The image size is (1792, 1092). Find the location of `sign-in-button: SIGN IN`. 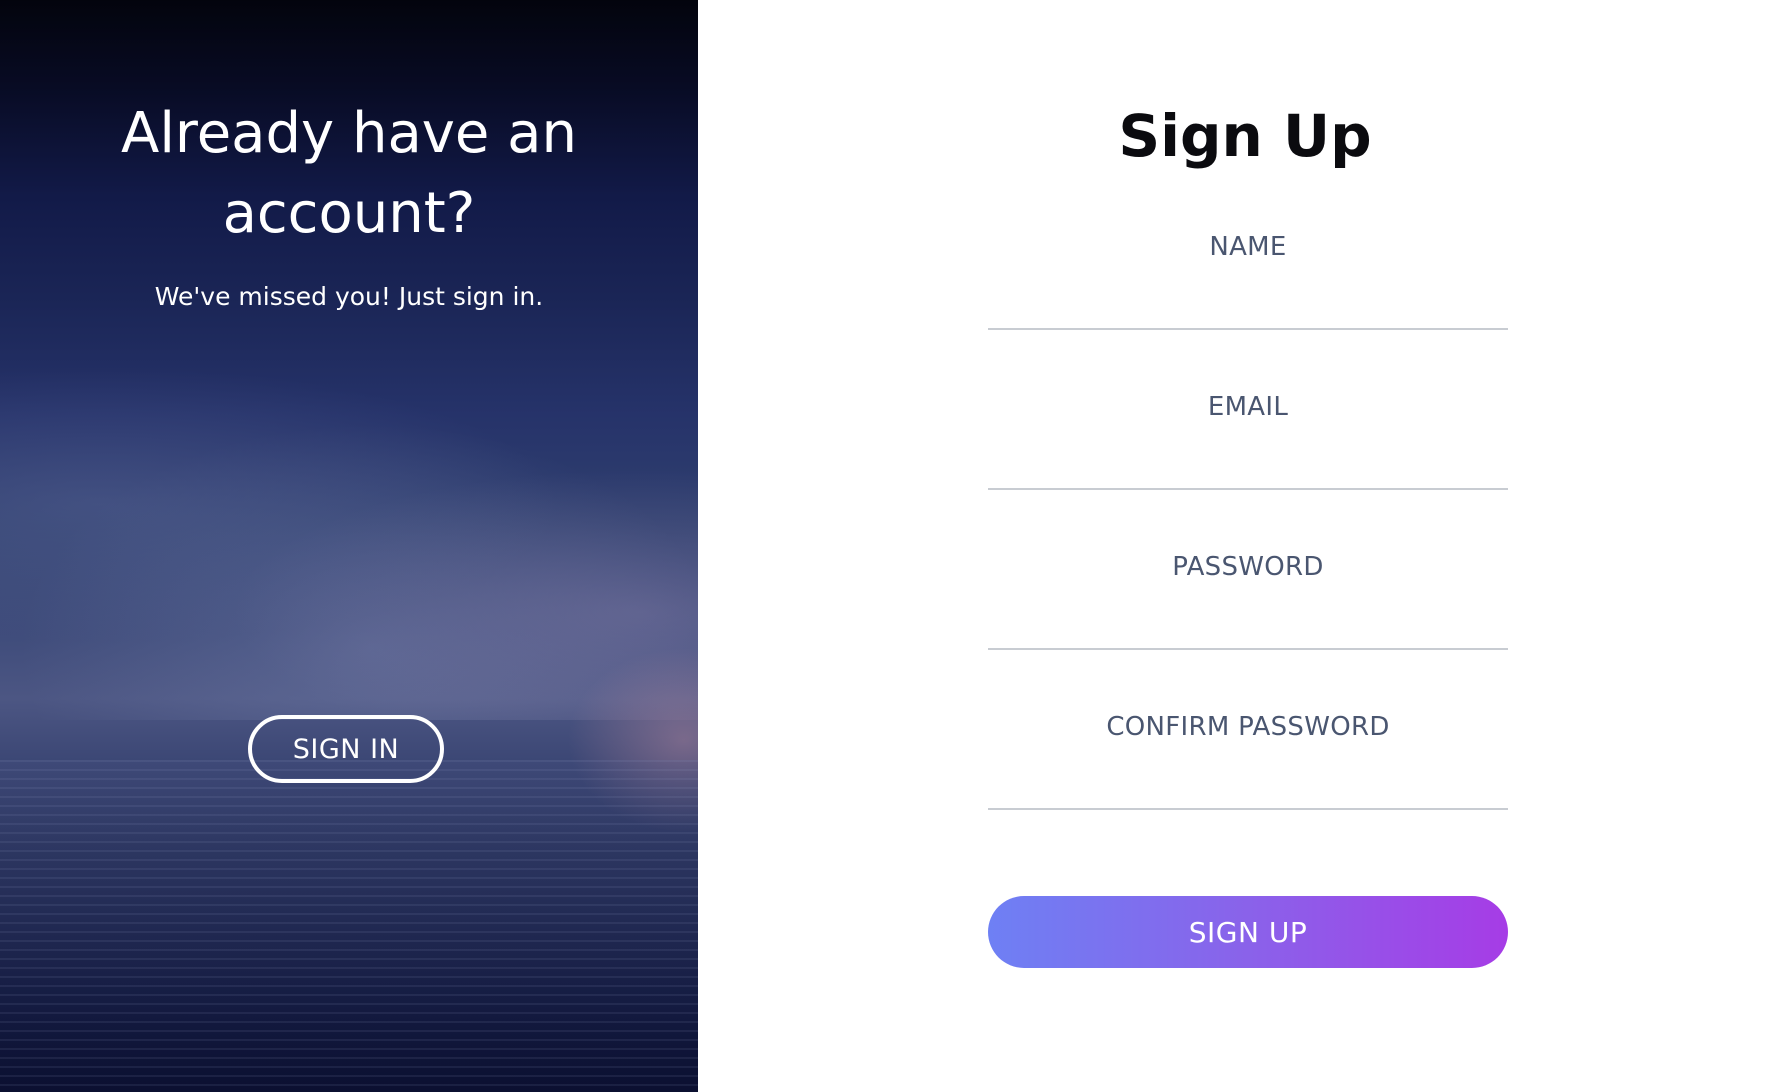

sign-in-button: SIGN IN is located at coordinates (346, 749).